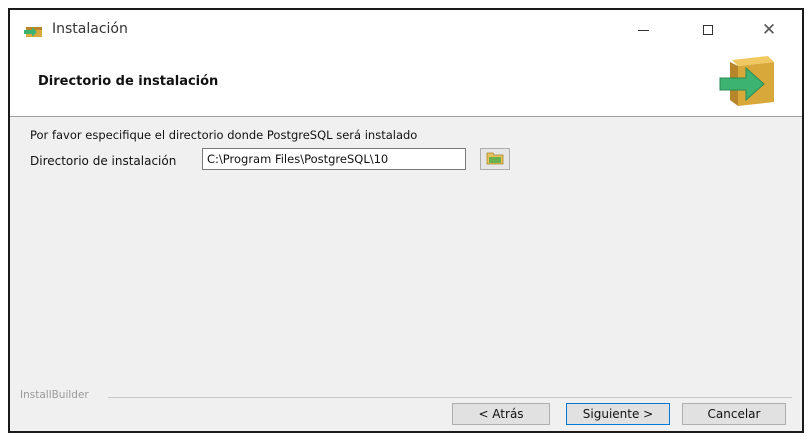 The image size is (812, 441). Describe the element at coordinates (90, 29) in the screenshot. I see `window-title: Instalación` at that location.